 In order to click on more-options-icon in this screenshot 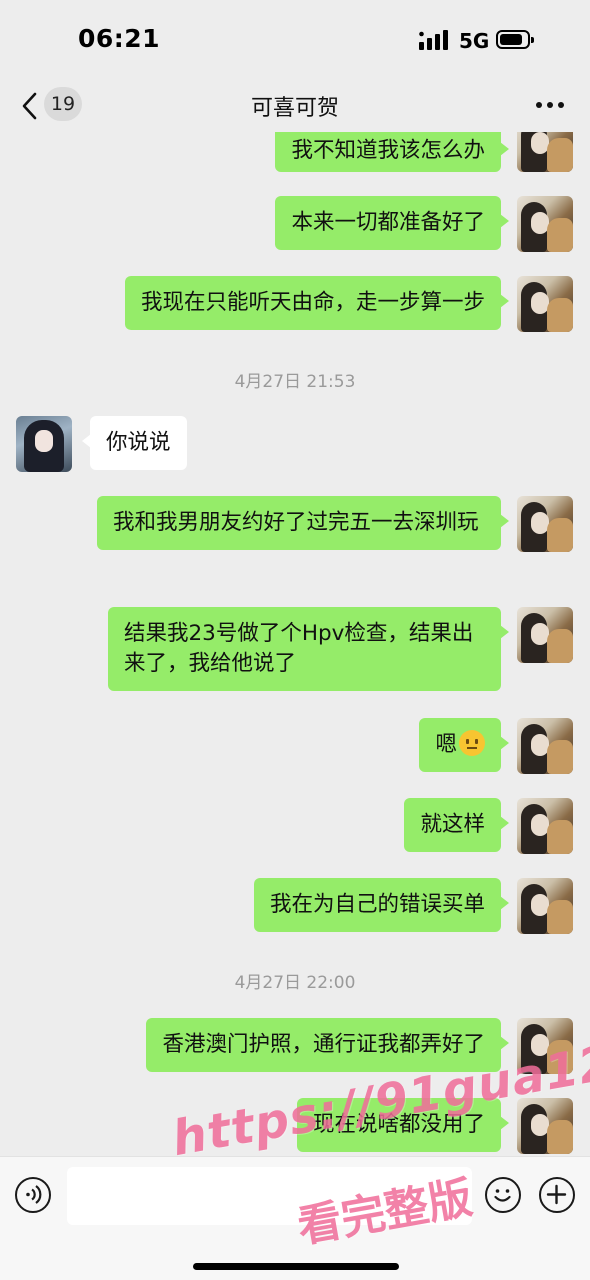, I will do `click(551, 105)`.